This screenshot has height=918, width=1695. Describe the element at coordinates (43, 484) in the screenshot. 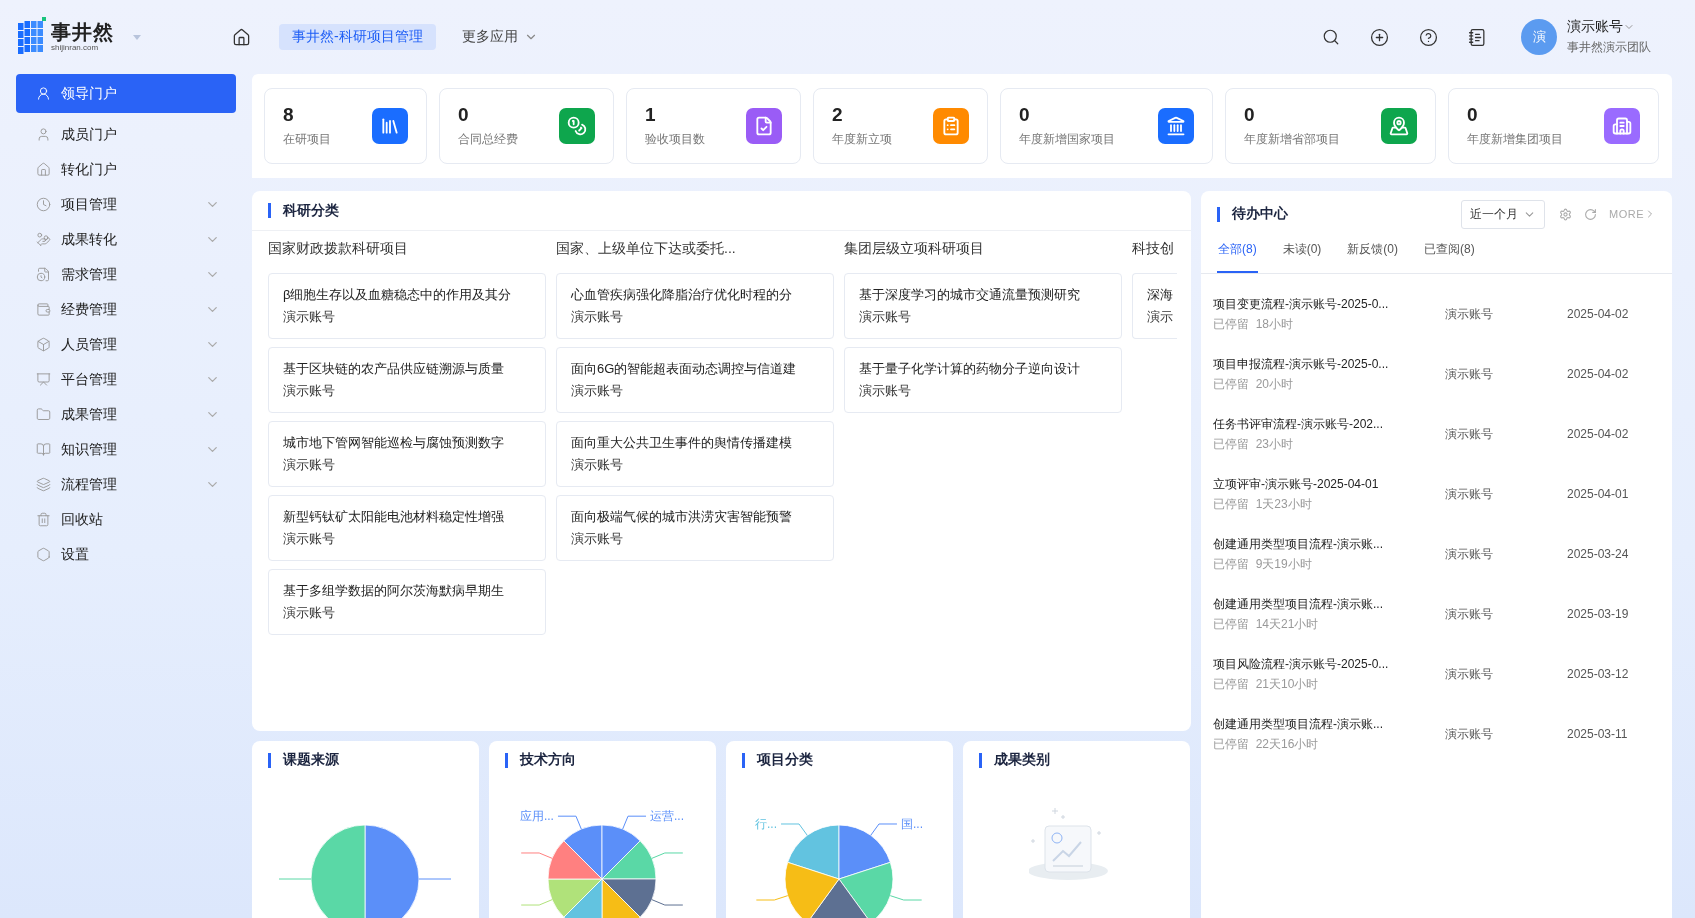

I see `layers-icon` at that location.